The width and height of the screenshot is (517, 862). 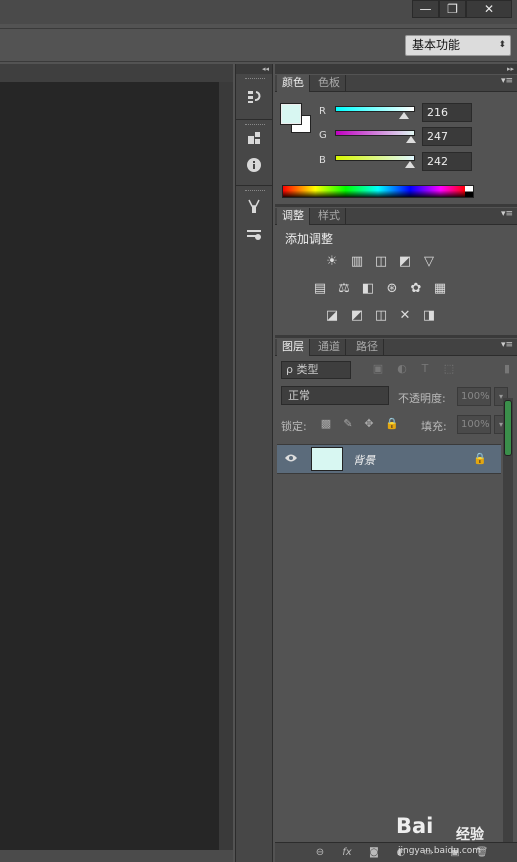 What do you see at coordinates (320, 289) in the screenshot?
I see `hue-saturation-icon: ▤` at bounding box center [320, 289].